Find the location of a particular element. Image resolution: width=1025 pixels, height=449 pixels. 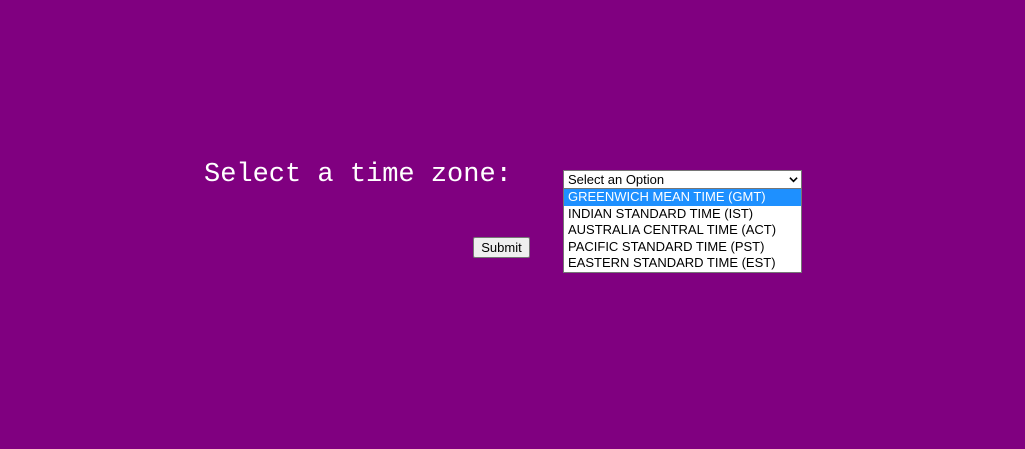

select-value: Select an Option is located at coordinates (616, 179).